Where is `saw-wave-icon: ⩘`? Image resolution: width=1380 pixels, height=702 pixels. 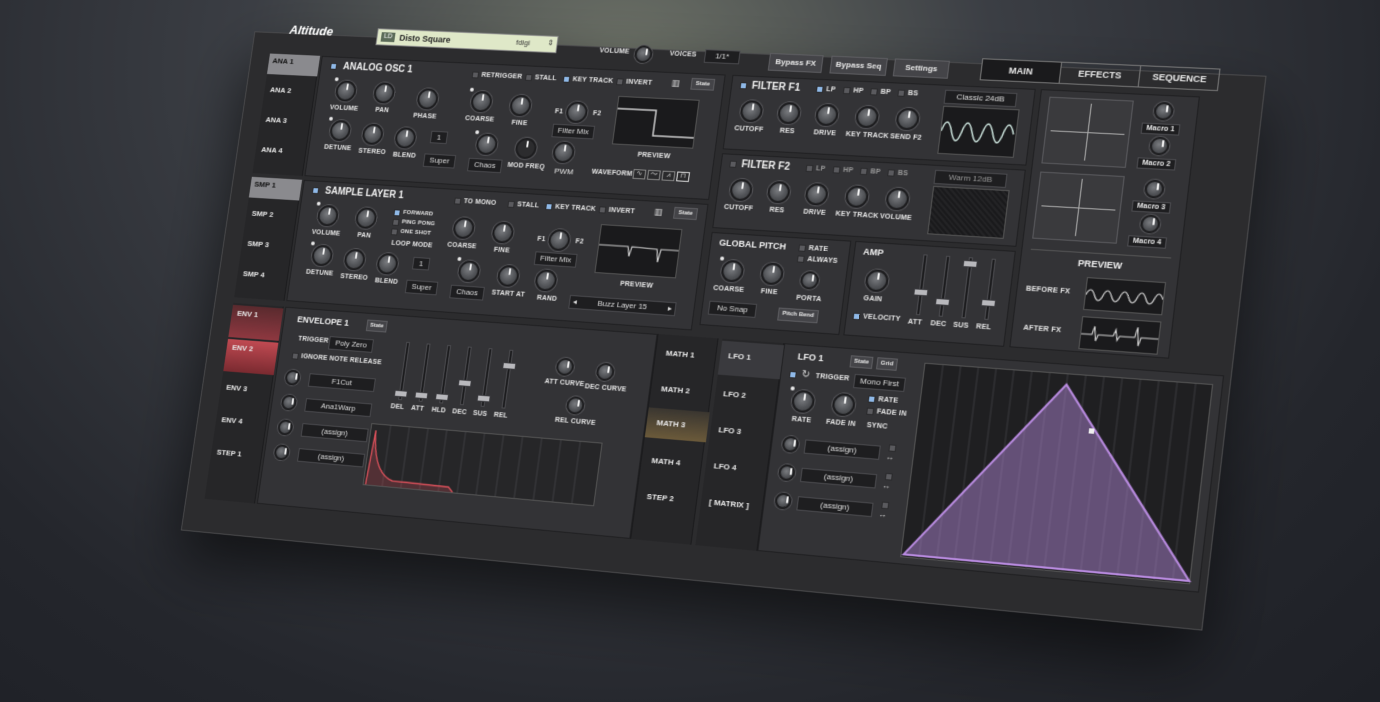
saw-wave-icon: ⩘ is located at coordinates (668, 176).